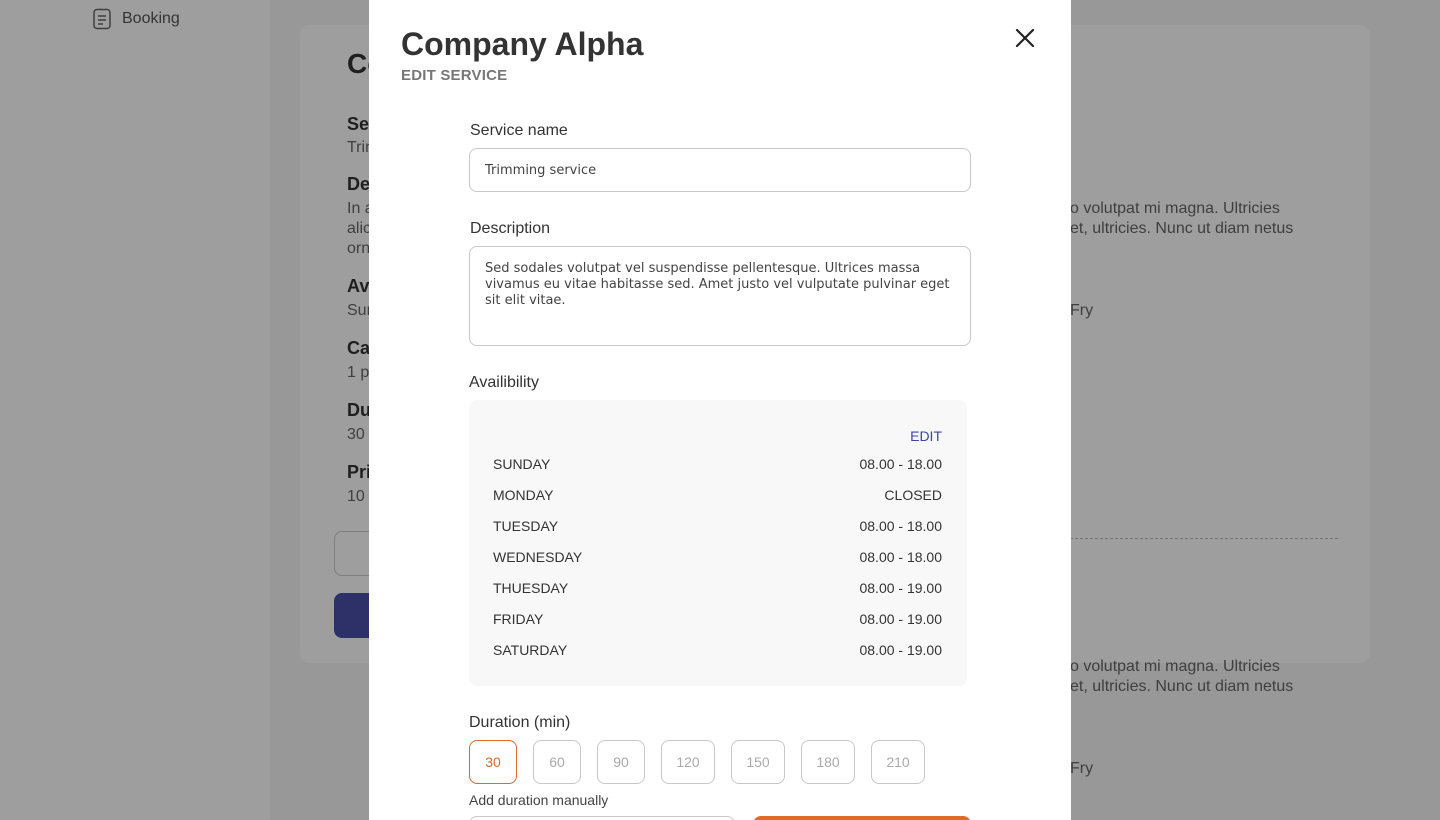 The image size is (1440, 820). Describe the element at coordinates (926, 436) in the screenshot. I see `availability-edit-link: EDIT` at that location.